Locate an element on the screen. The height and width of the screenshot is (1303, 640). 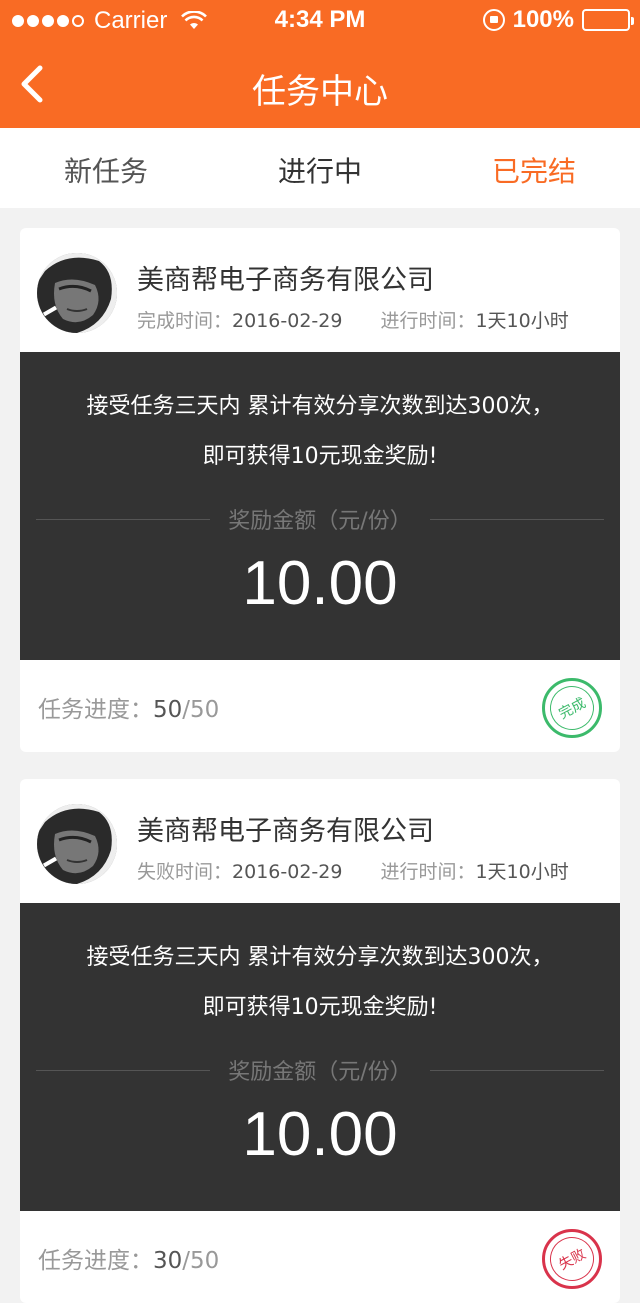
time-label: 失败时间： is located at coordinates (185, 872).